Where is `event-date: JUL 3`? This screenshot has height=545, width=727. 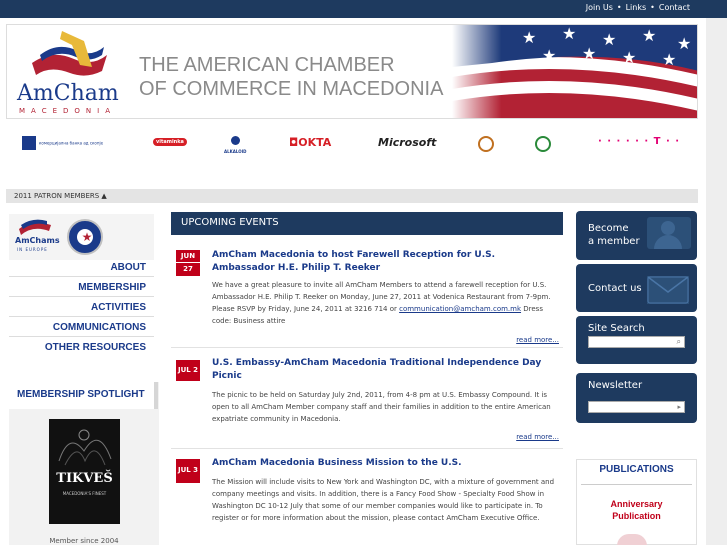 event-date: JUL 3 is located at coordinates (188, 470).